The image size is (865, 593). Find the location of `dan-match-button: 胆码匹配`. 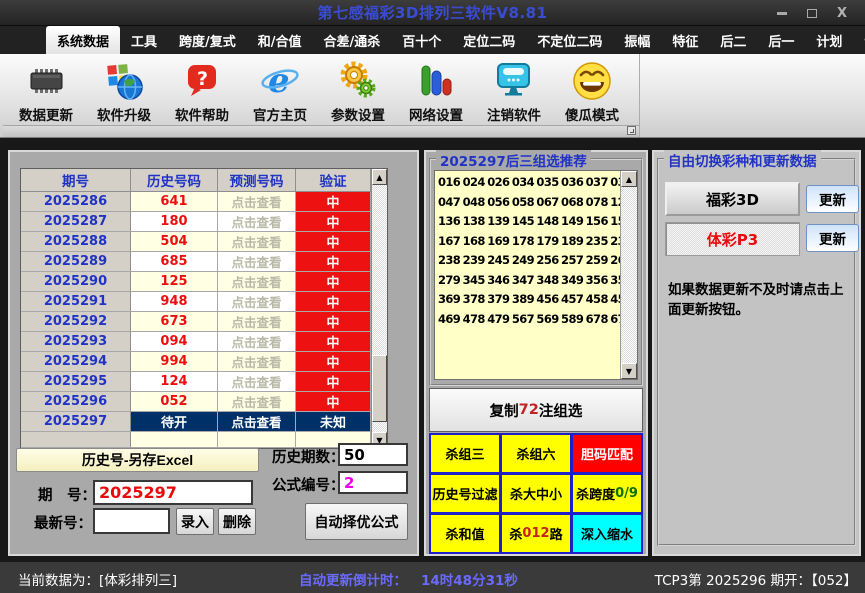

dan-match-button: 胆码匹配 is located at coordinates (607, 453).